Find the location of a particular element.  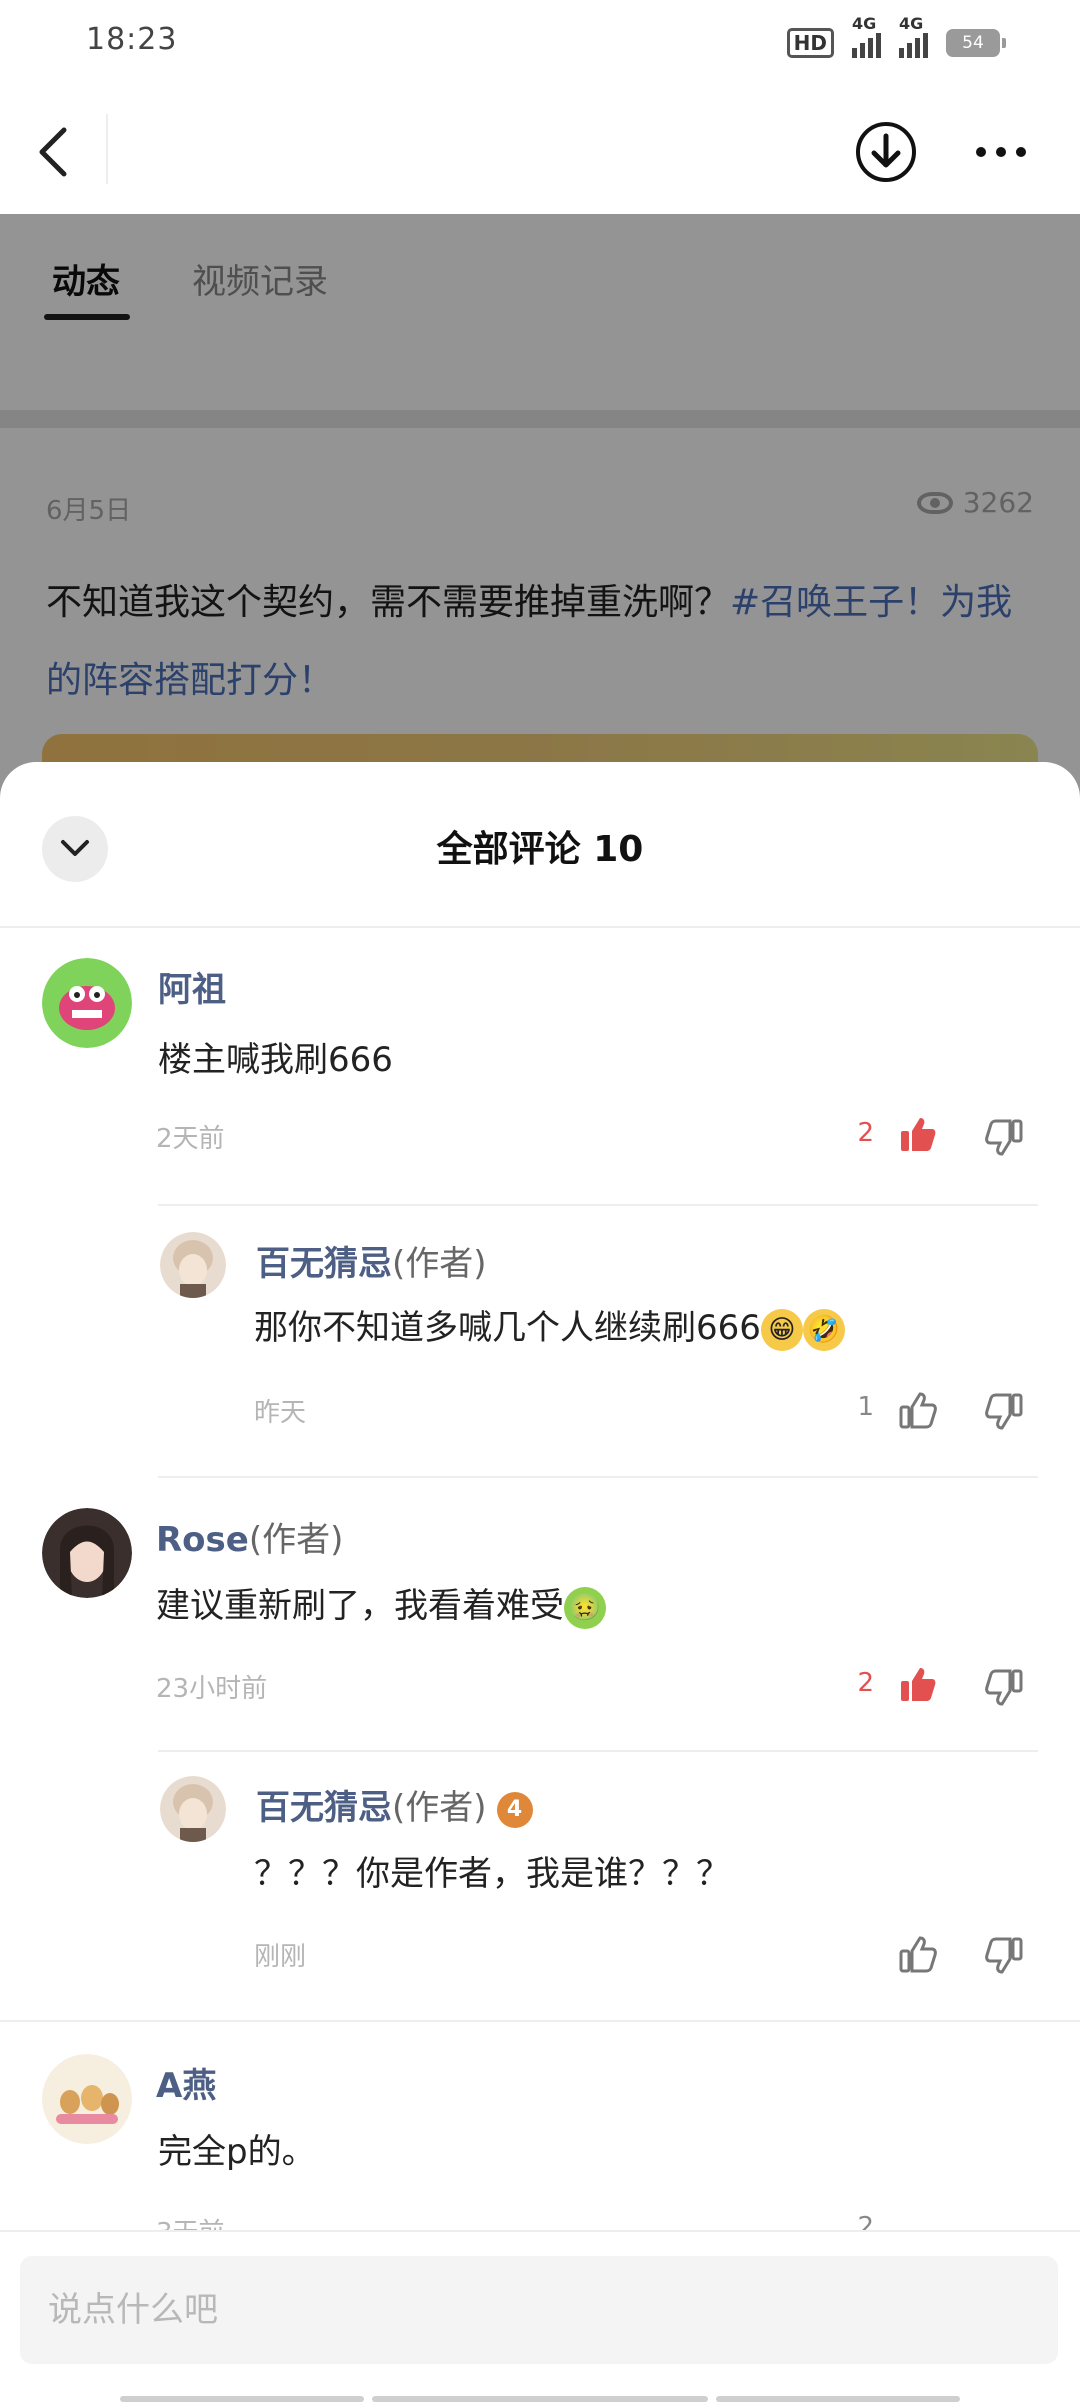

download-button is located at coordinates (886, 152).